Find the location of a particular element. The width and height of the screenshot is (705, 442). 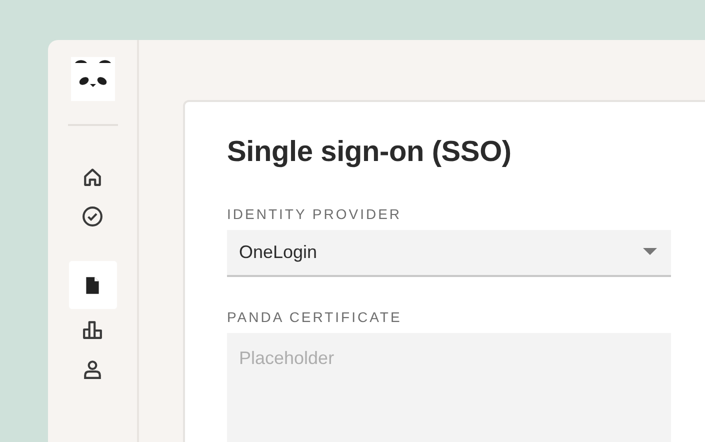

field-label: PANDA CERTIFICATE is located at coordinates (315, 317).